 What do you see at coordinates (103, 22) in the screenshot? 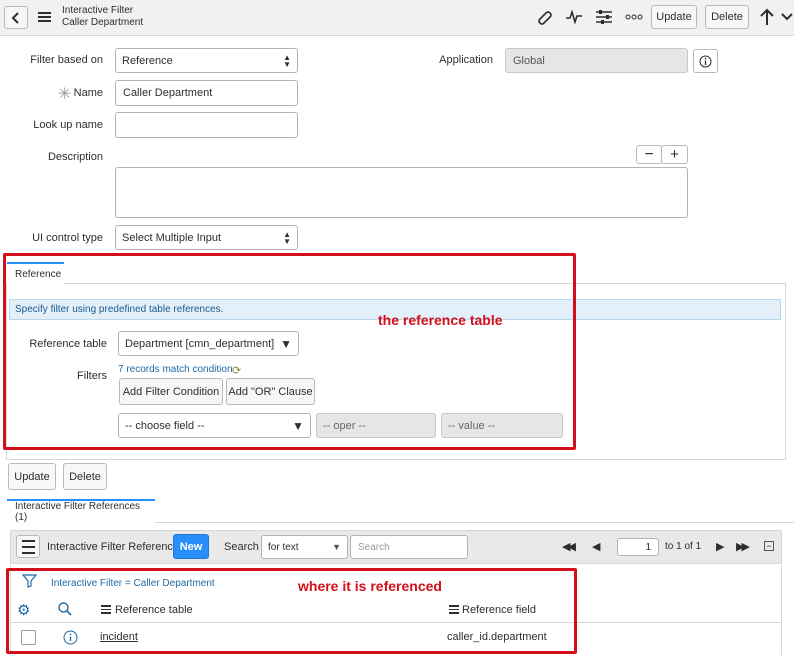
I see `record-name-title: Caller Department` at bounding box center [103, 22].